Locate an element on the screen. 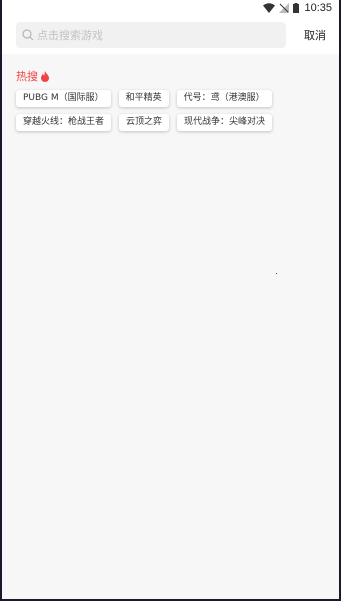 The width and height of the screenshot is (341, 601). hot-tag-peace-elite: 和平精英 is located at coordinates (143, 98).